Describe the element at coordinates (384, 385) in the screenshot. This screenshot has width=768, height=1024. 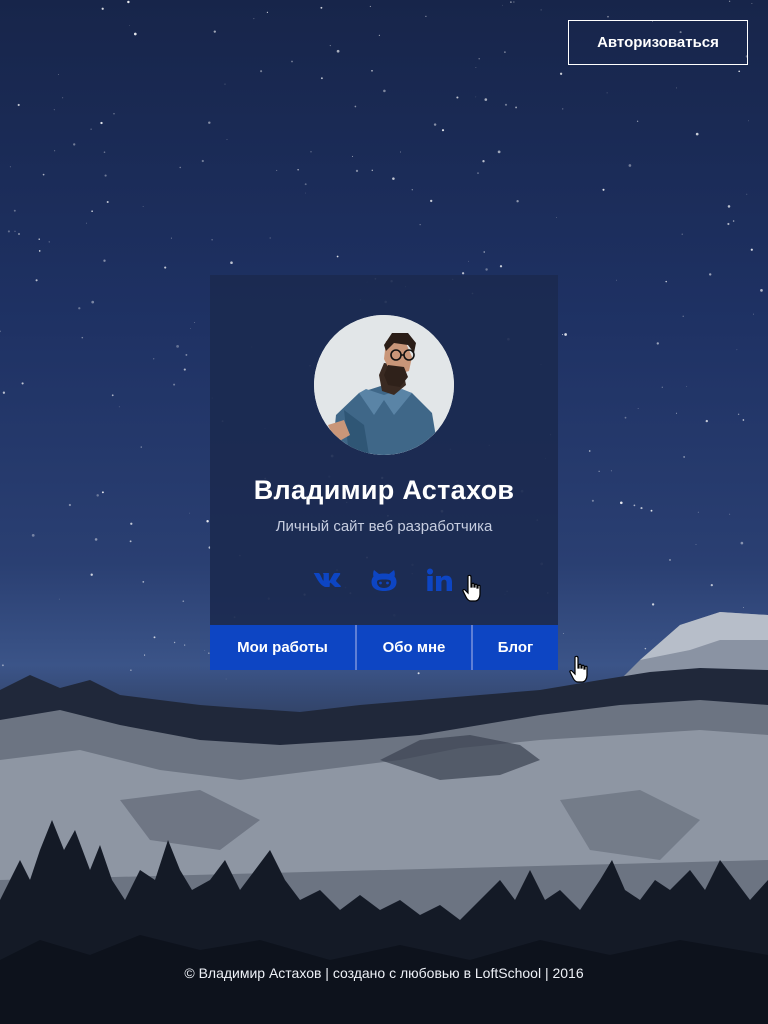
I see `avatar` at that location.